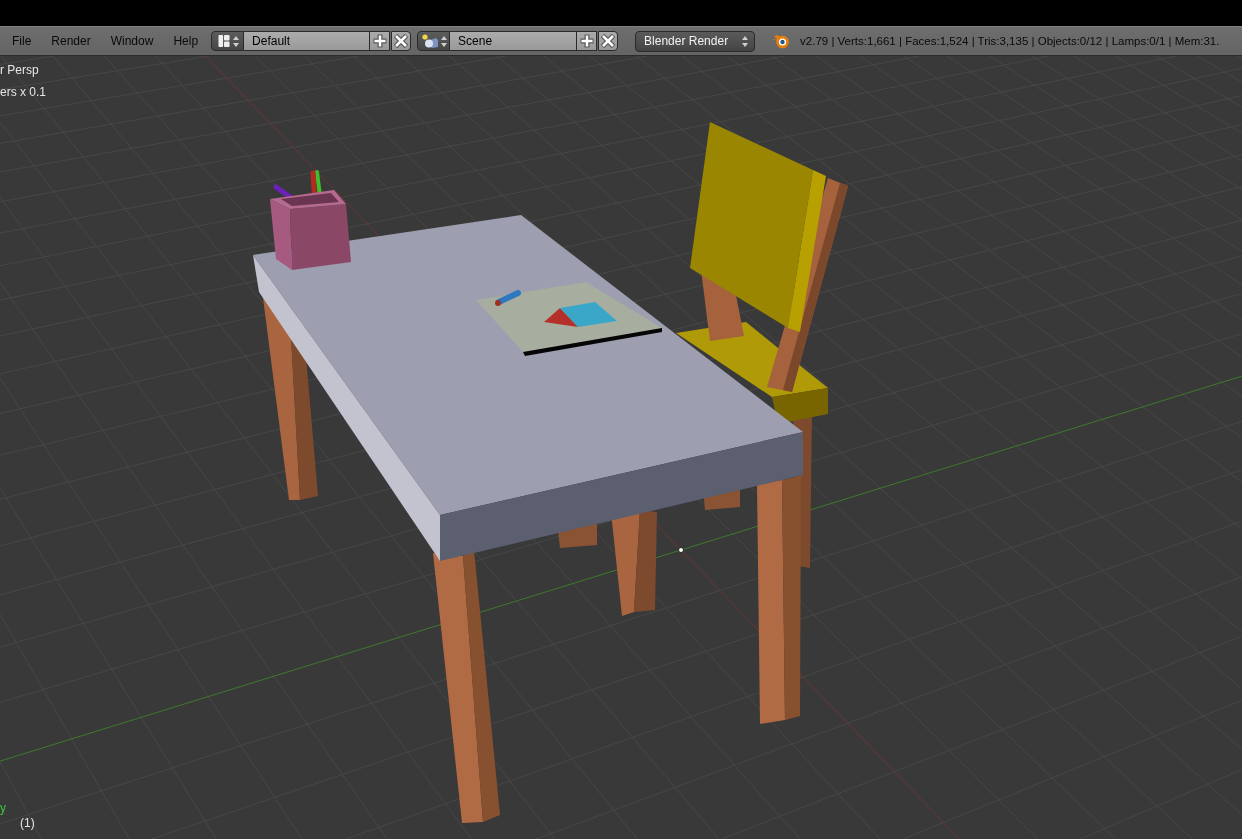 The width and height of the screenshot is (1242, 839). Describe the element at coordinates (695, 41) in the screenshot. I see `render-engine-dropdown: Blender Render` at that location.